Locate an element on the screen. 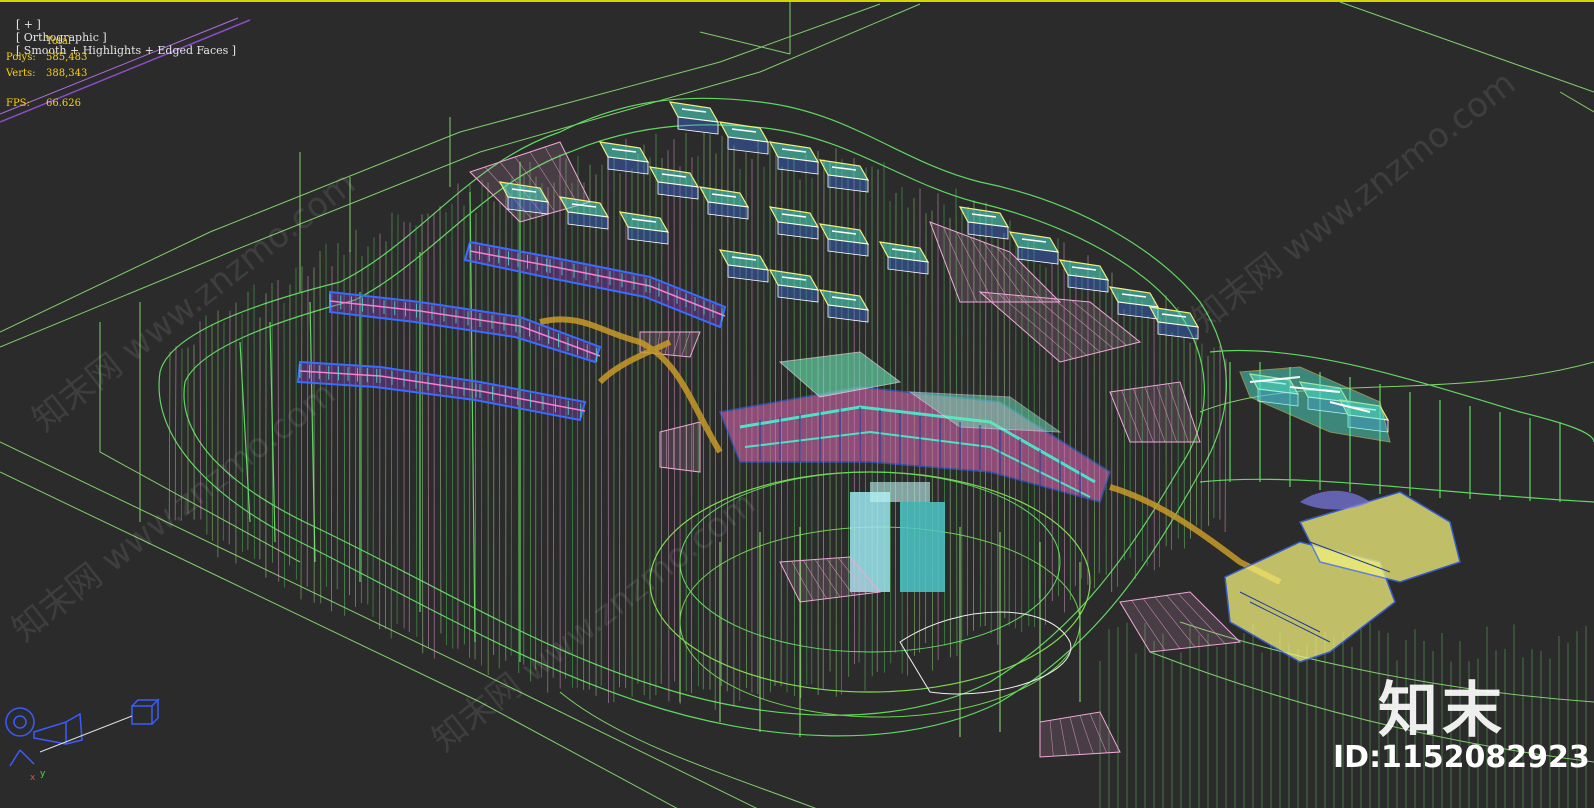 The height and width of the screenshot is (808, 1594). stats-polys: Polys: 585,483 is located at coordinates (46, 58).